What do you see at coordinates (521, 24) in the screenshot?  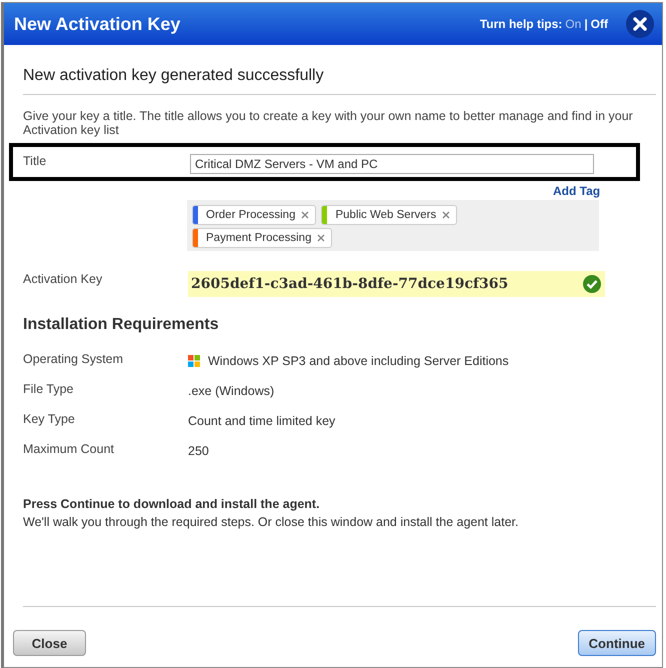 I see `help-tips-label: Turn help tips:` at bounding box center [521, 24].